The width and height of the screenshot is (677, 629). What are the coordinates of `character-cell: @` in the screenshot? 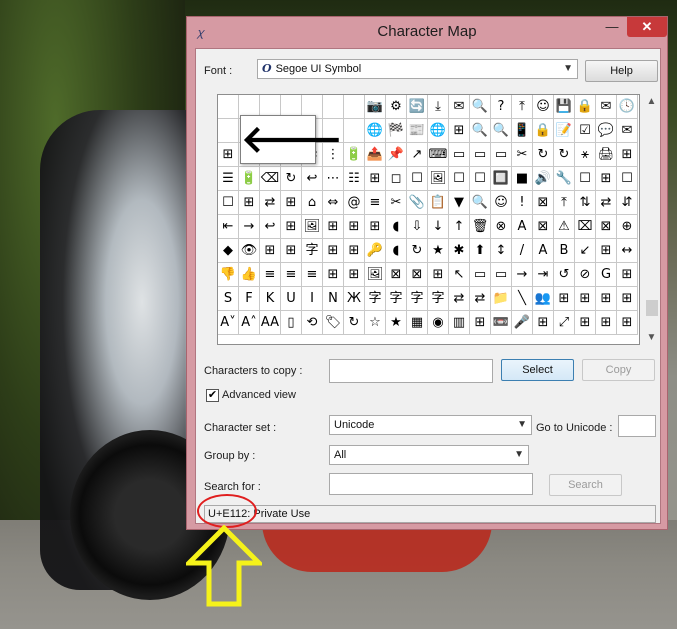 It's located at (354, 203).